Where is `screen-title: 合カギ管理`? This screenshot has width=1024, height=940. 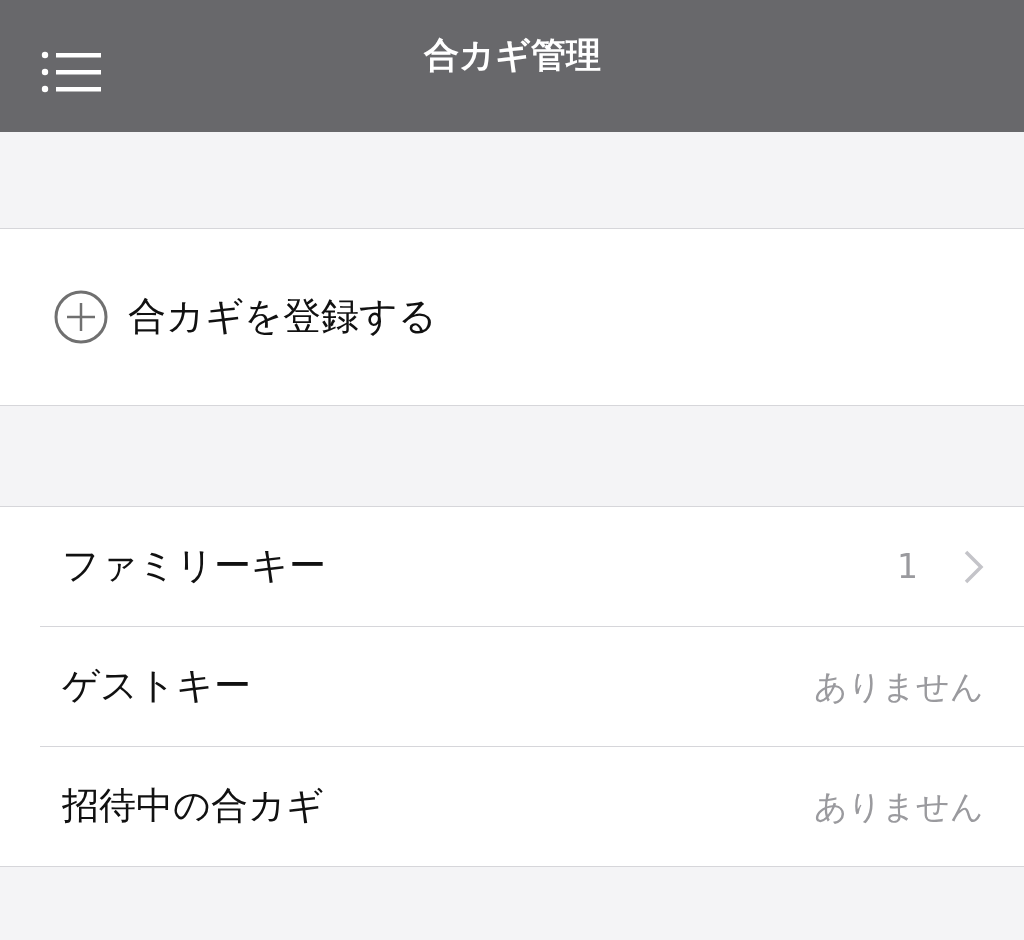
screen-title: 合カギ管理 is located at coordinates (512, 55).